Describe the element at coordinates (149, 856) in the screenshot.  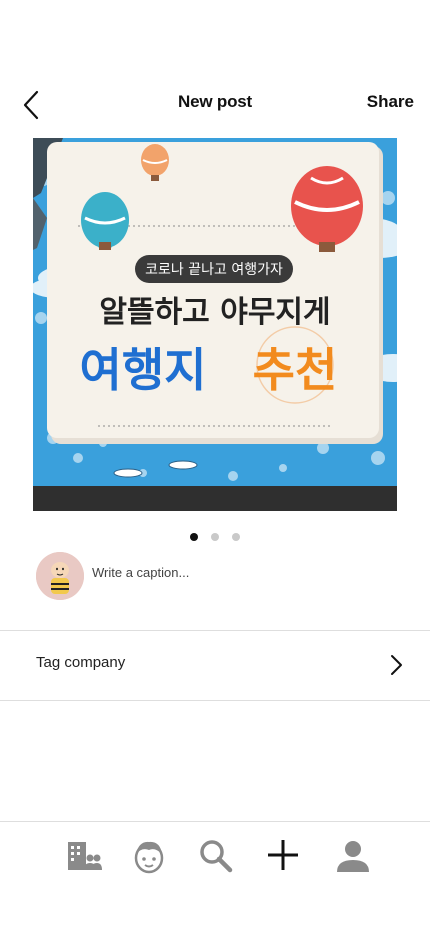
I see `face-icon` at that location.